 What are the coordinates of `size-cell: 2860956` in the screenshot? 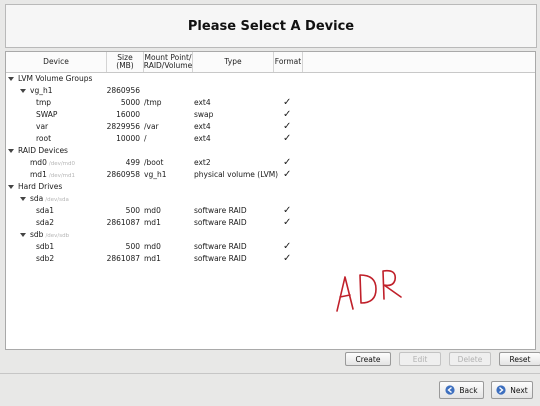 It's located at (123, 90).